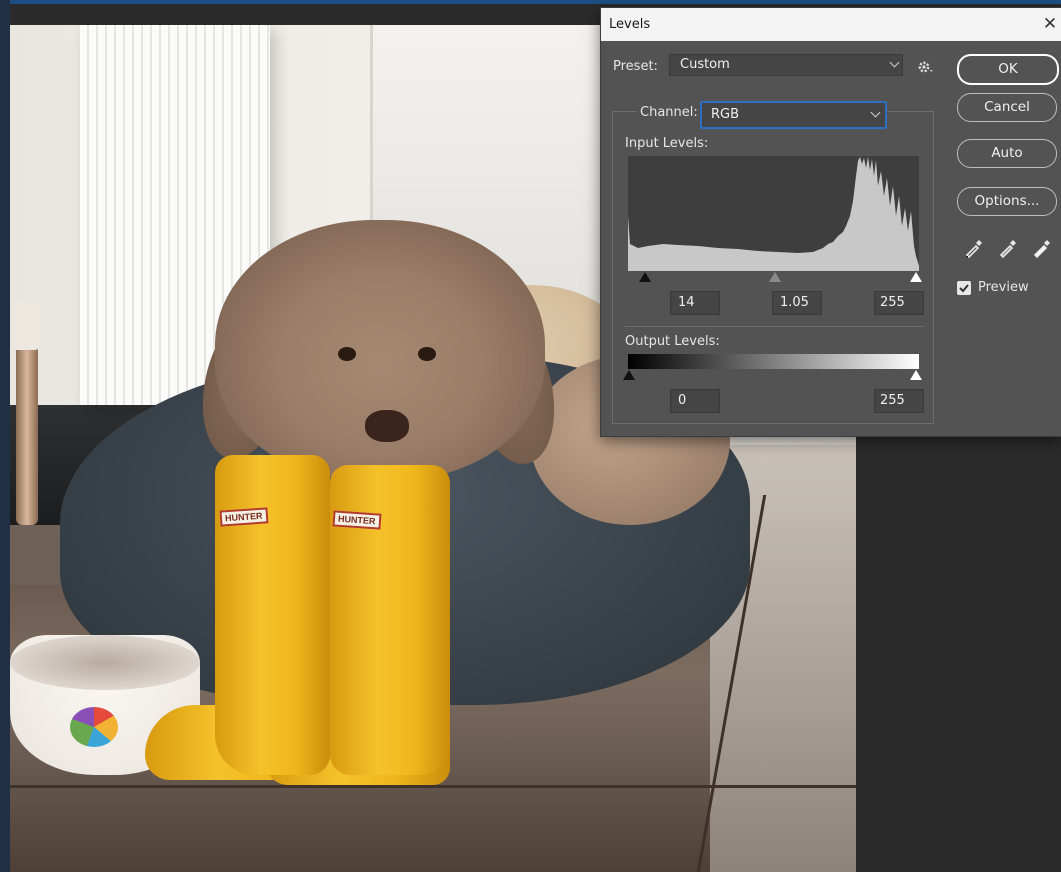 The height and width of the screenshot is (872, 1061). I want to click on photo-bowl-rim, so click(105, 662).